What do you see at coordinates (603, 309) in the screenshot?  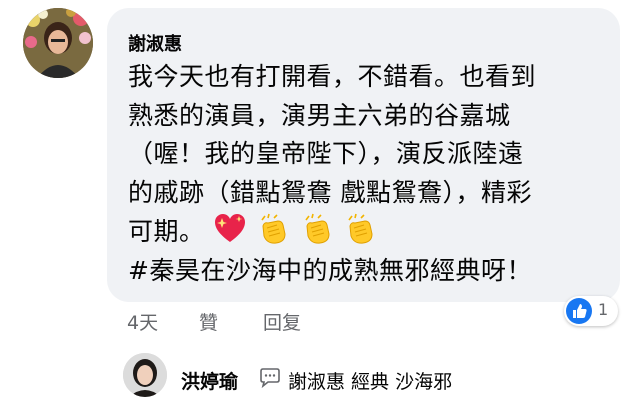 I see `reaction-count: 1` at bounding box center [603, 309].